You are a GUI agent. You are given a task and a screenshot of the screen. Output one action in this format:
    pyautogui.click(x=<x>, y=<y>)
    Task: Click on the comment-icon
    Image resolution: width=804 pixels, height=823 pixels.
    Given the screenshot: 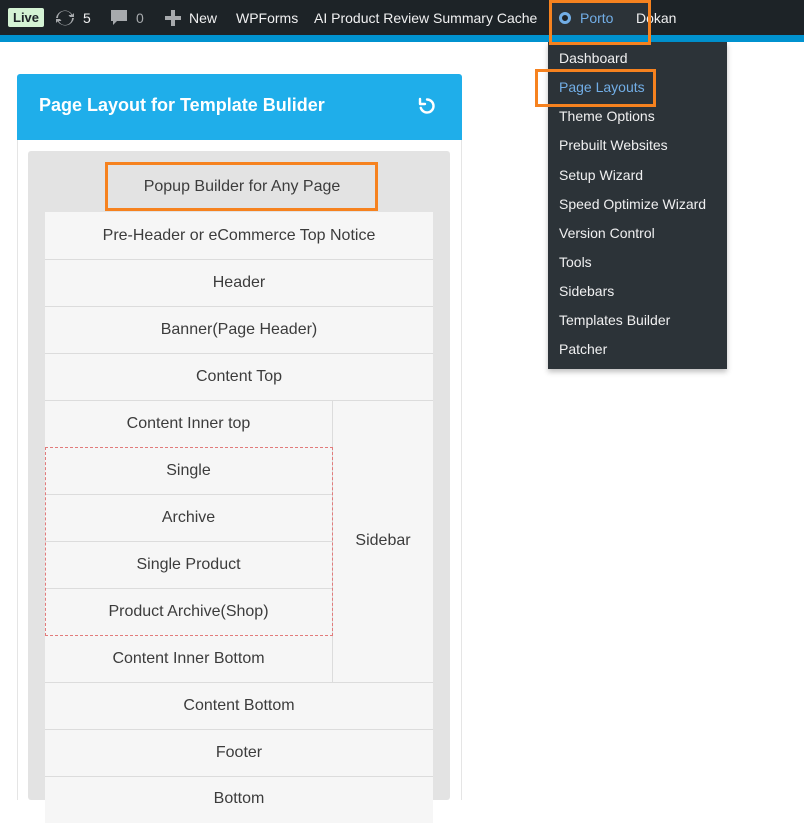 What is the action you would take?
    pyautogui.click(x=119, y=18)
    